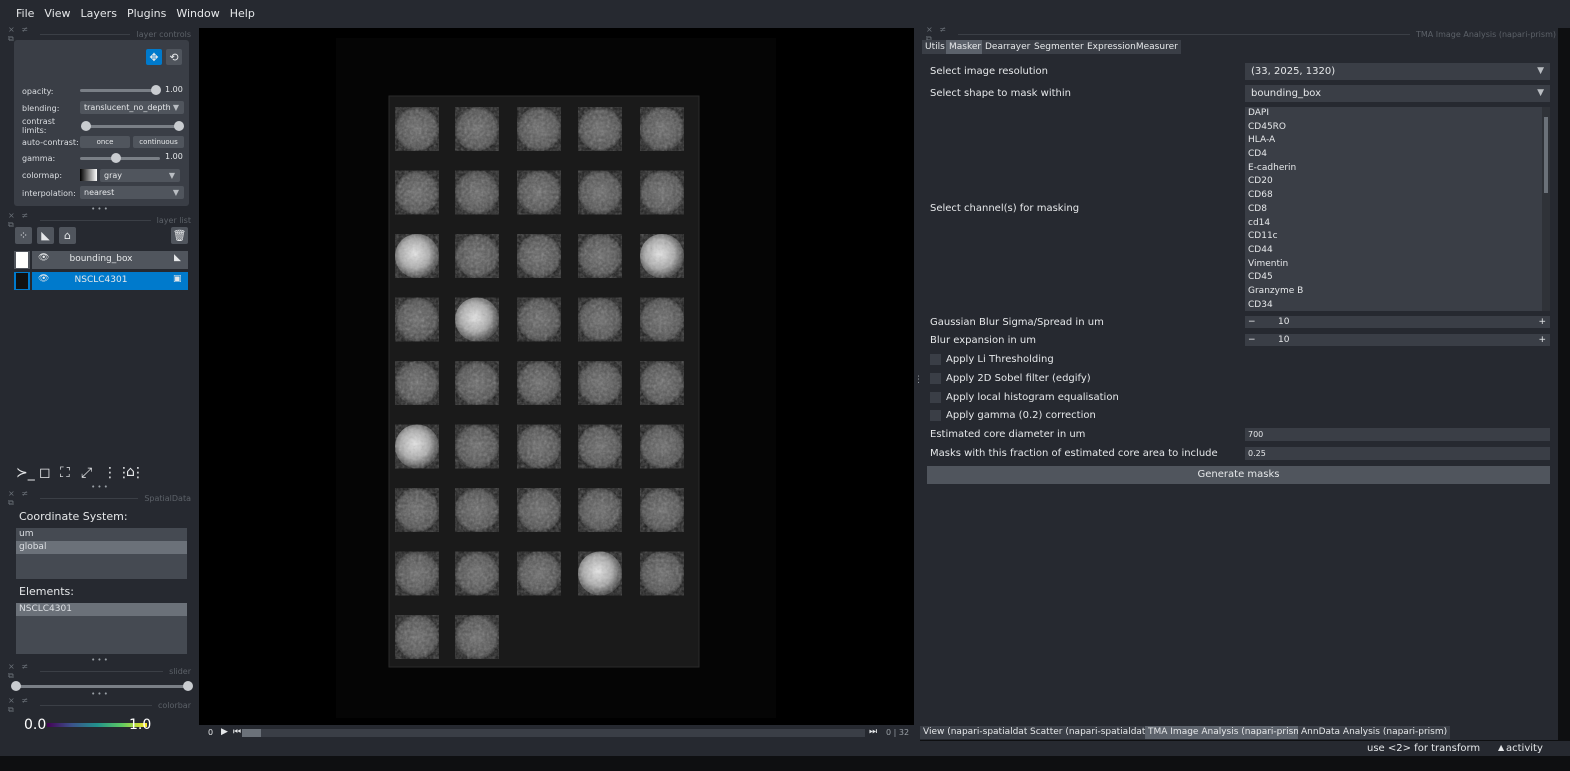 The width and height of the screenshot is (1570, 771). I want to click on coordinate-item: um, so click(101, 534).